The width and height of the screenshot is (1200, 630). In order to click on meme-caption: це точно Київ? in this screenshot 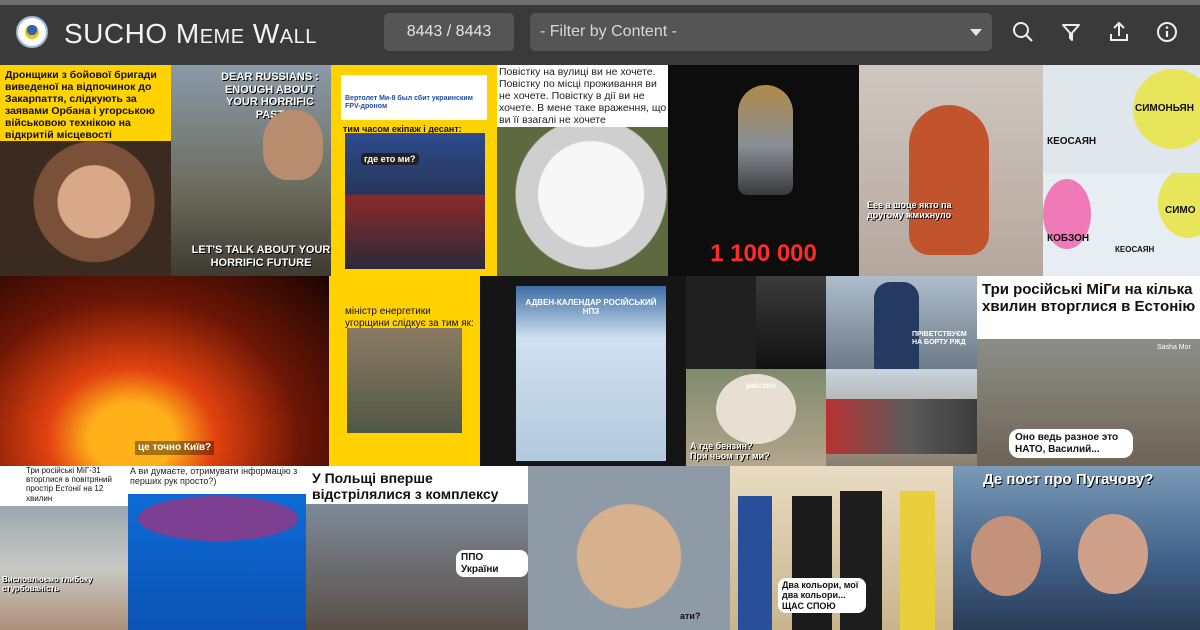, I will do `click(175, 448)`.